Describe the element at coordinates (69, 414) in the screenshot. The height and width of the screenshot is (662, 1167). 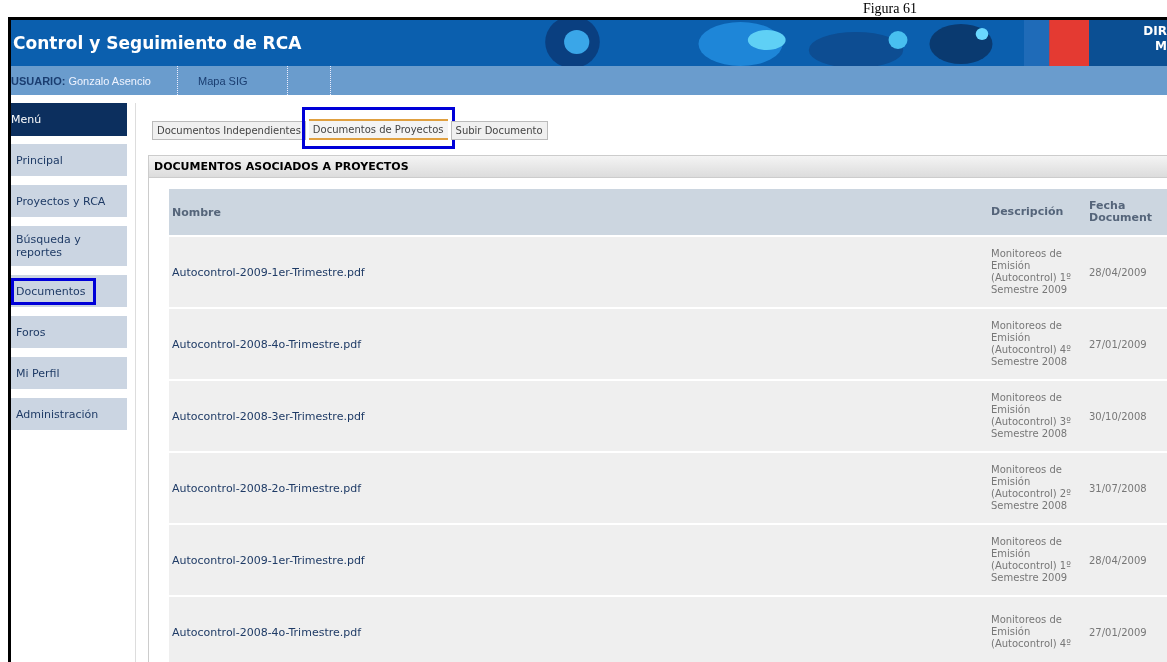
I see `sidebar-item: Administración` at that location.